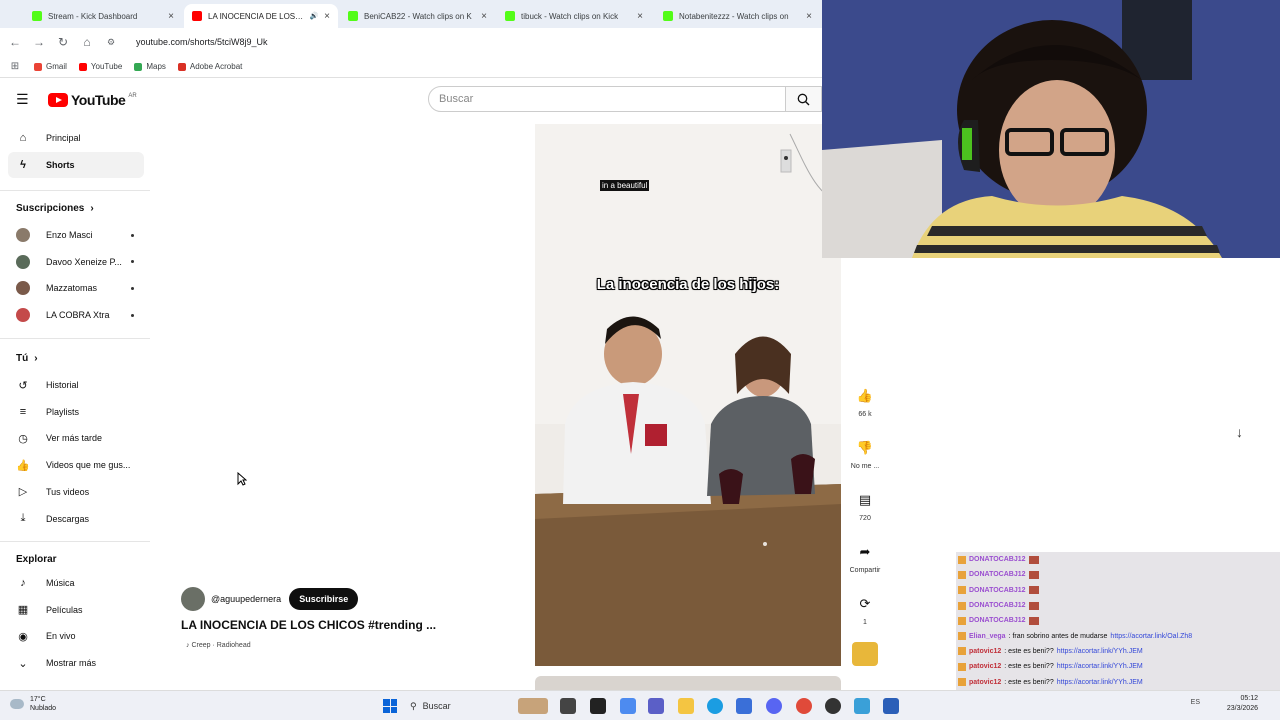 The width and height of the screenshot is (1280, 720). Describe the element at coordinates (598, 706) in the screenshot. I see `capcut-app-icon` at that location.